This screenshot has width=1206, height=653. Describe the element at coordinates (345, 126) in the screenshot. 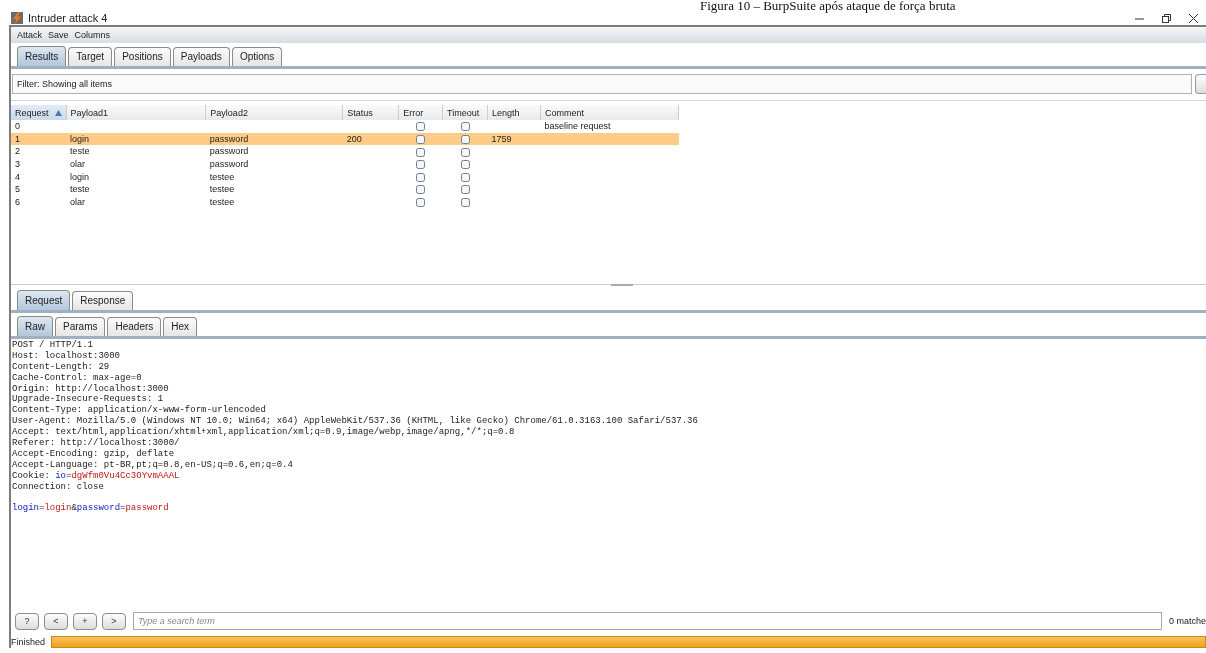

I see `table-row: 0 baseline request` at that location.